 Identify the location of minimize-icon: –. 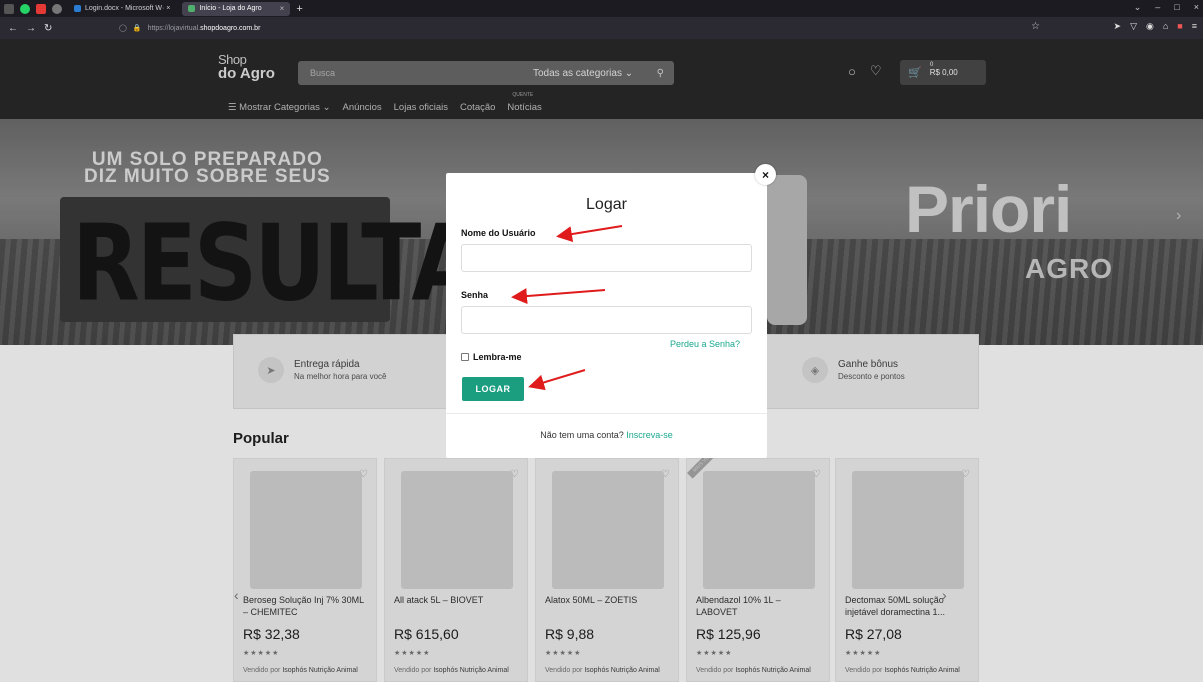
(1157, 7).